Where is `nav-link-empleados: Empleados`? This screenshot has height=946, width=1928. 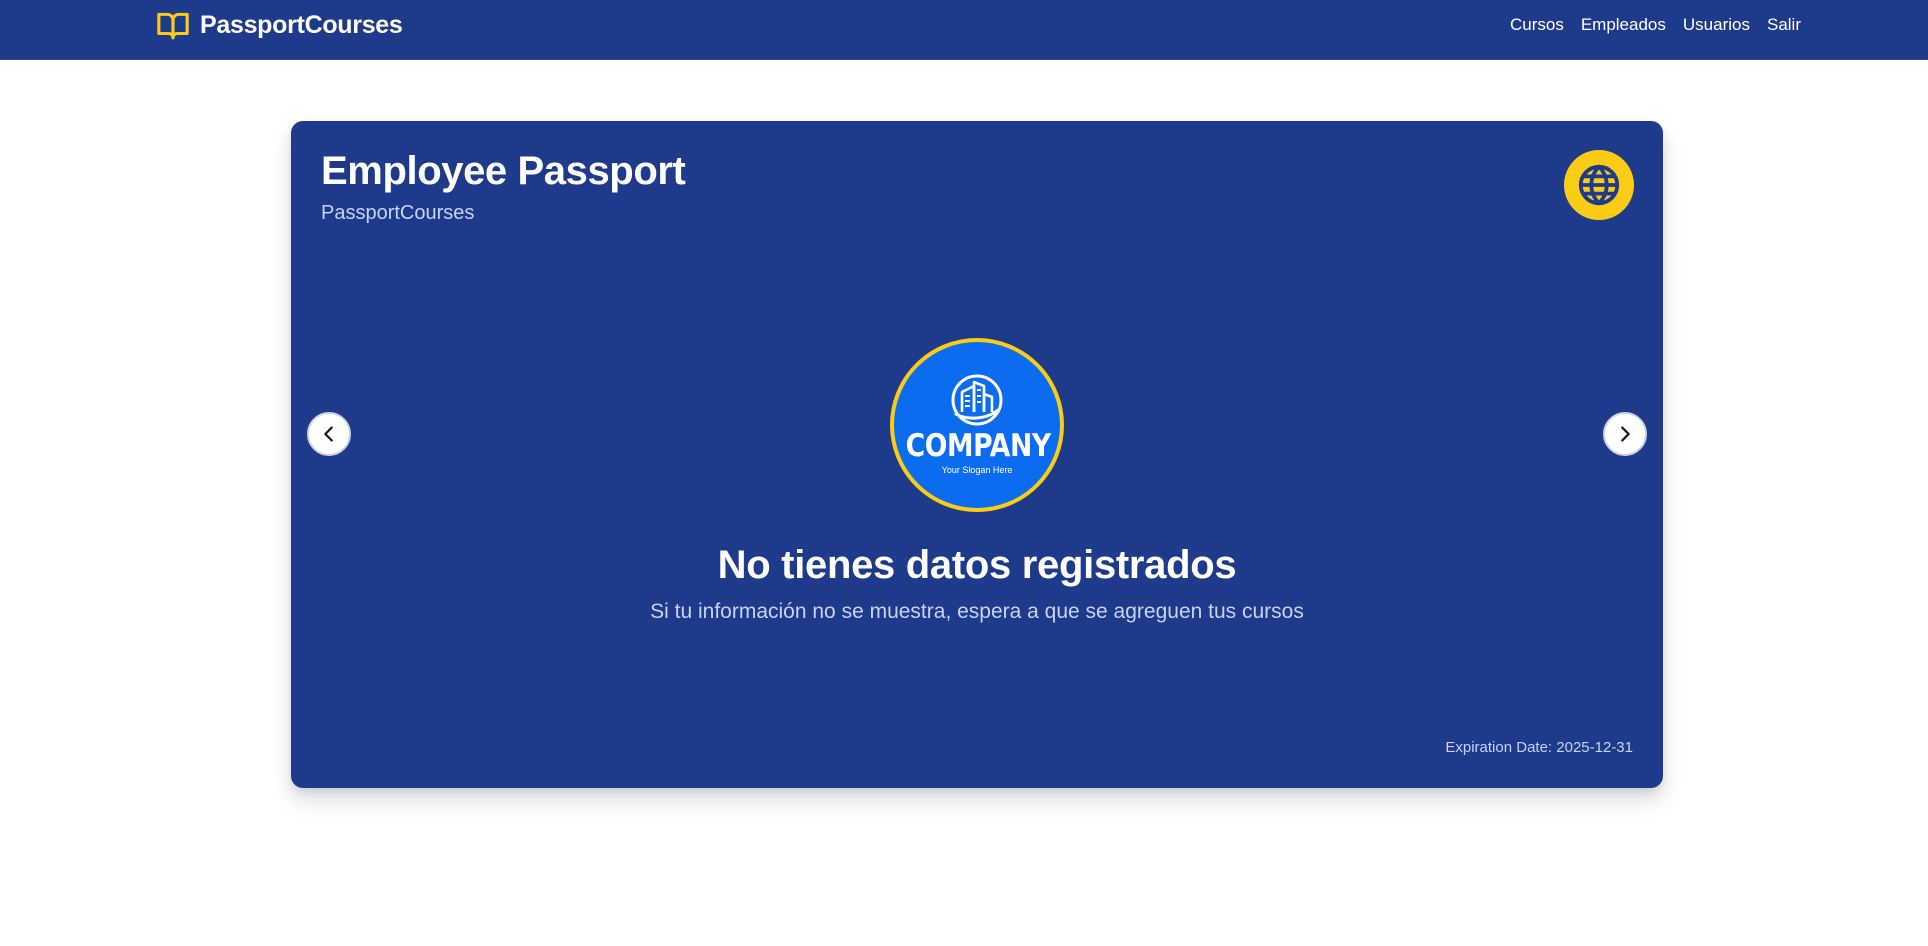 nav-link-empleados: Empleados is located at coordinates (1623, 25).